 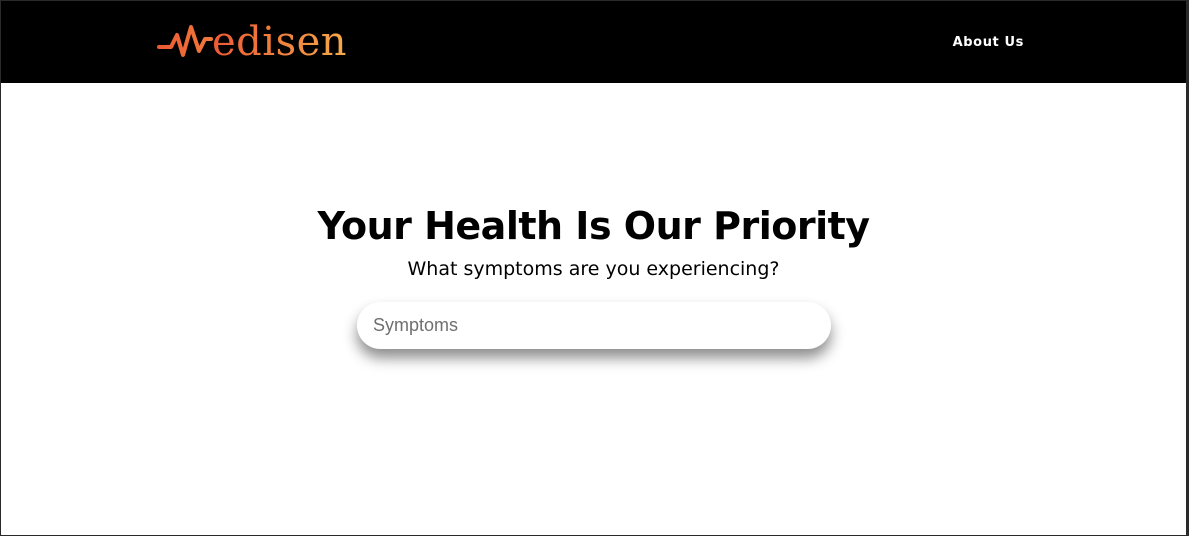 I want to click on brand-logo: edisen, so click(x=262, y=41).